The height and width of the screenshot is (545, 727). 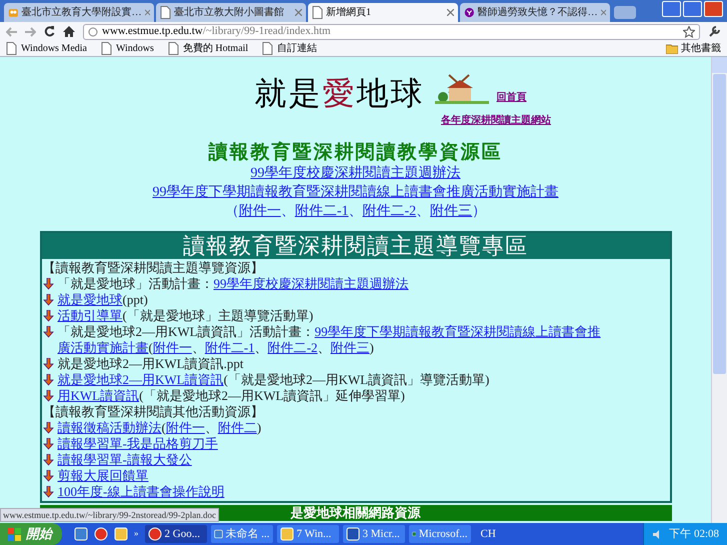 I want to click on bookmark: Windows Media, so click(x=54, y=48).